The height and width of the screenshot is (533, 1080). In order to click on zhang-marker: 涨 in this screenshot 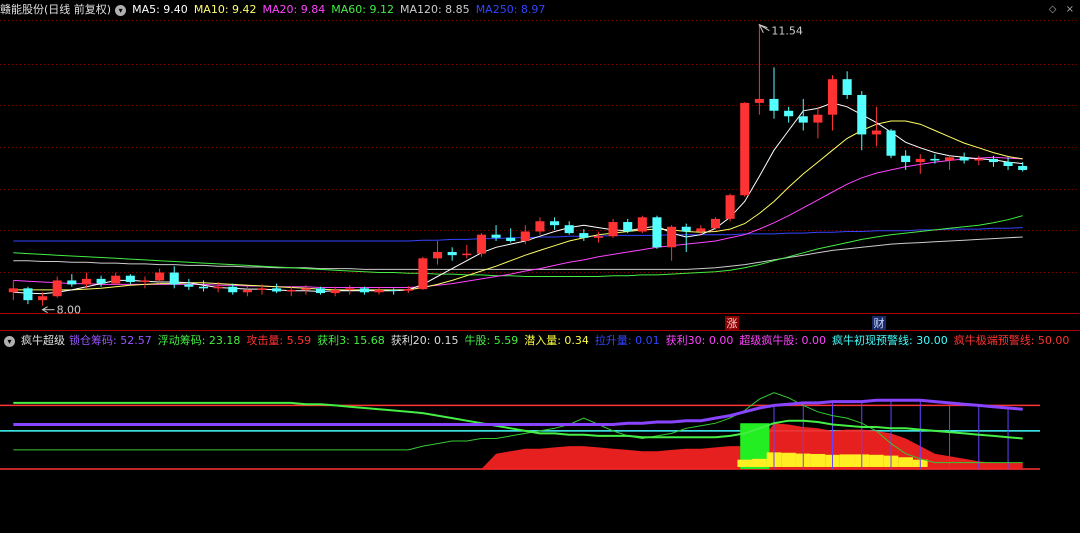, I will do `click(732, 323)`.